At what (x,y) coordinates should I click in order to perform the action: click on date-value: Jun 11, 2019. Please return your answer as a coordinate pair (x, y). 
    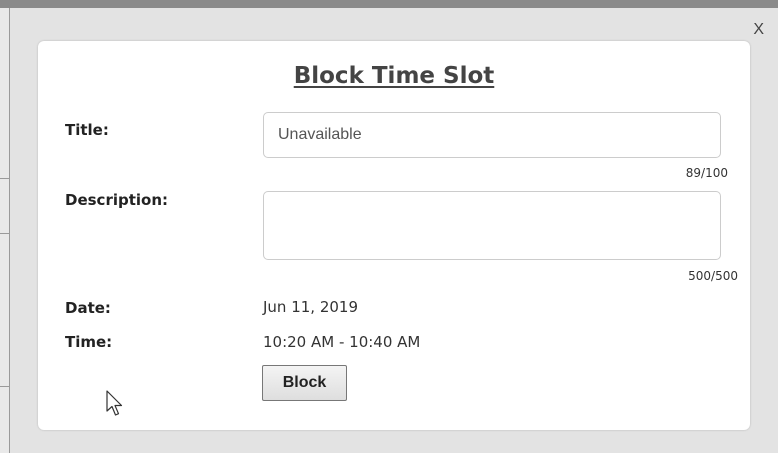
    Looking at the image, I should click on (311, 307).